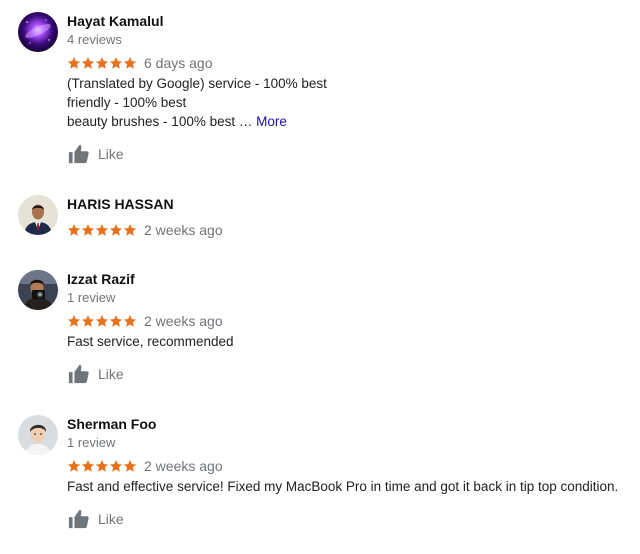  I want to click on person-suit-avatar, so click(38, 215).